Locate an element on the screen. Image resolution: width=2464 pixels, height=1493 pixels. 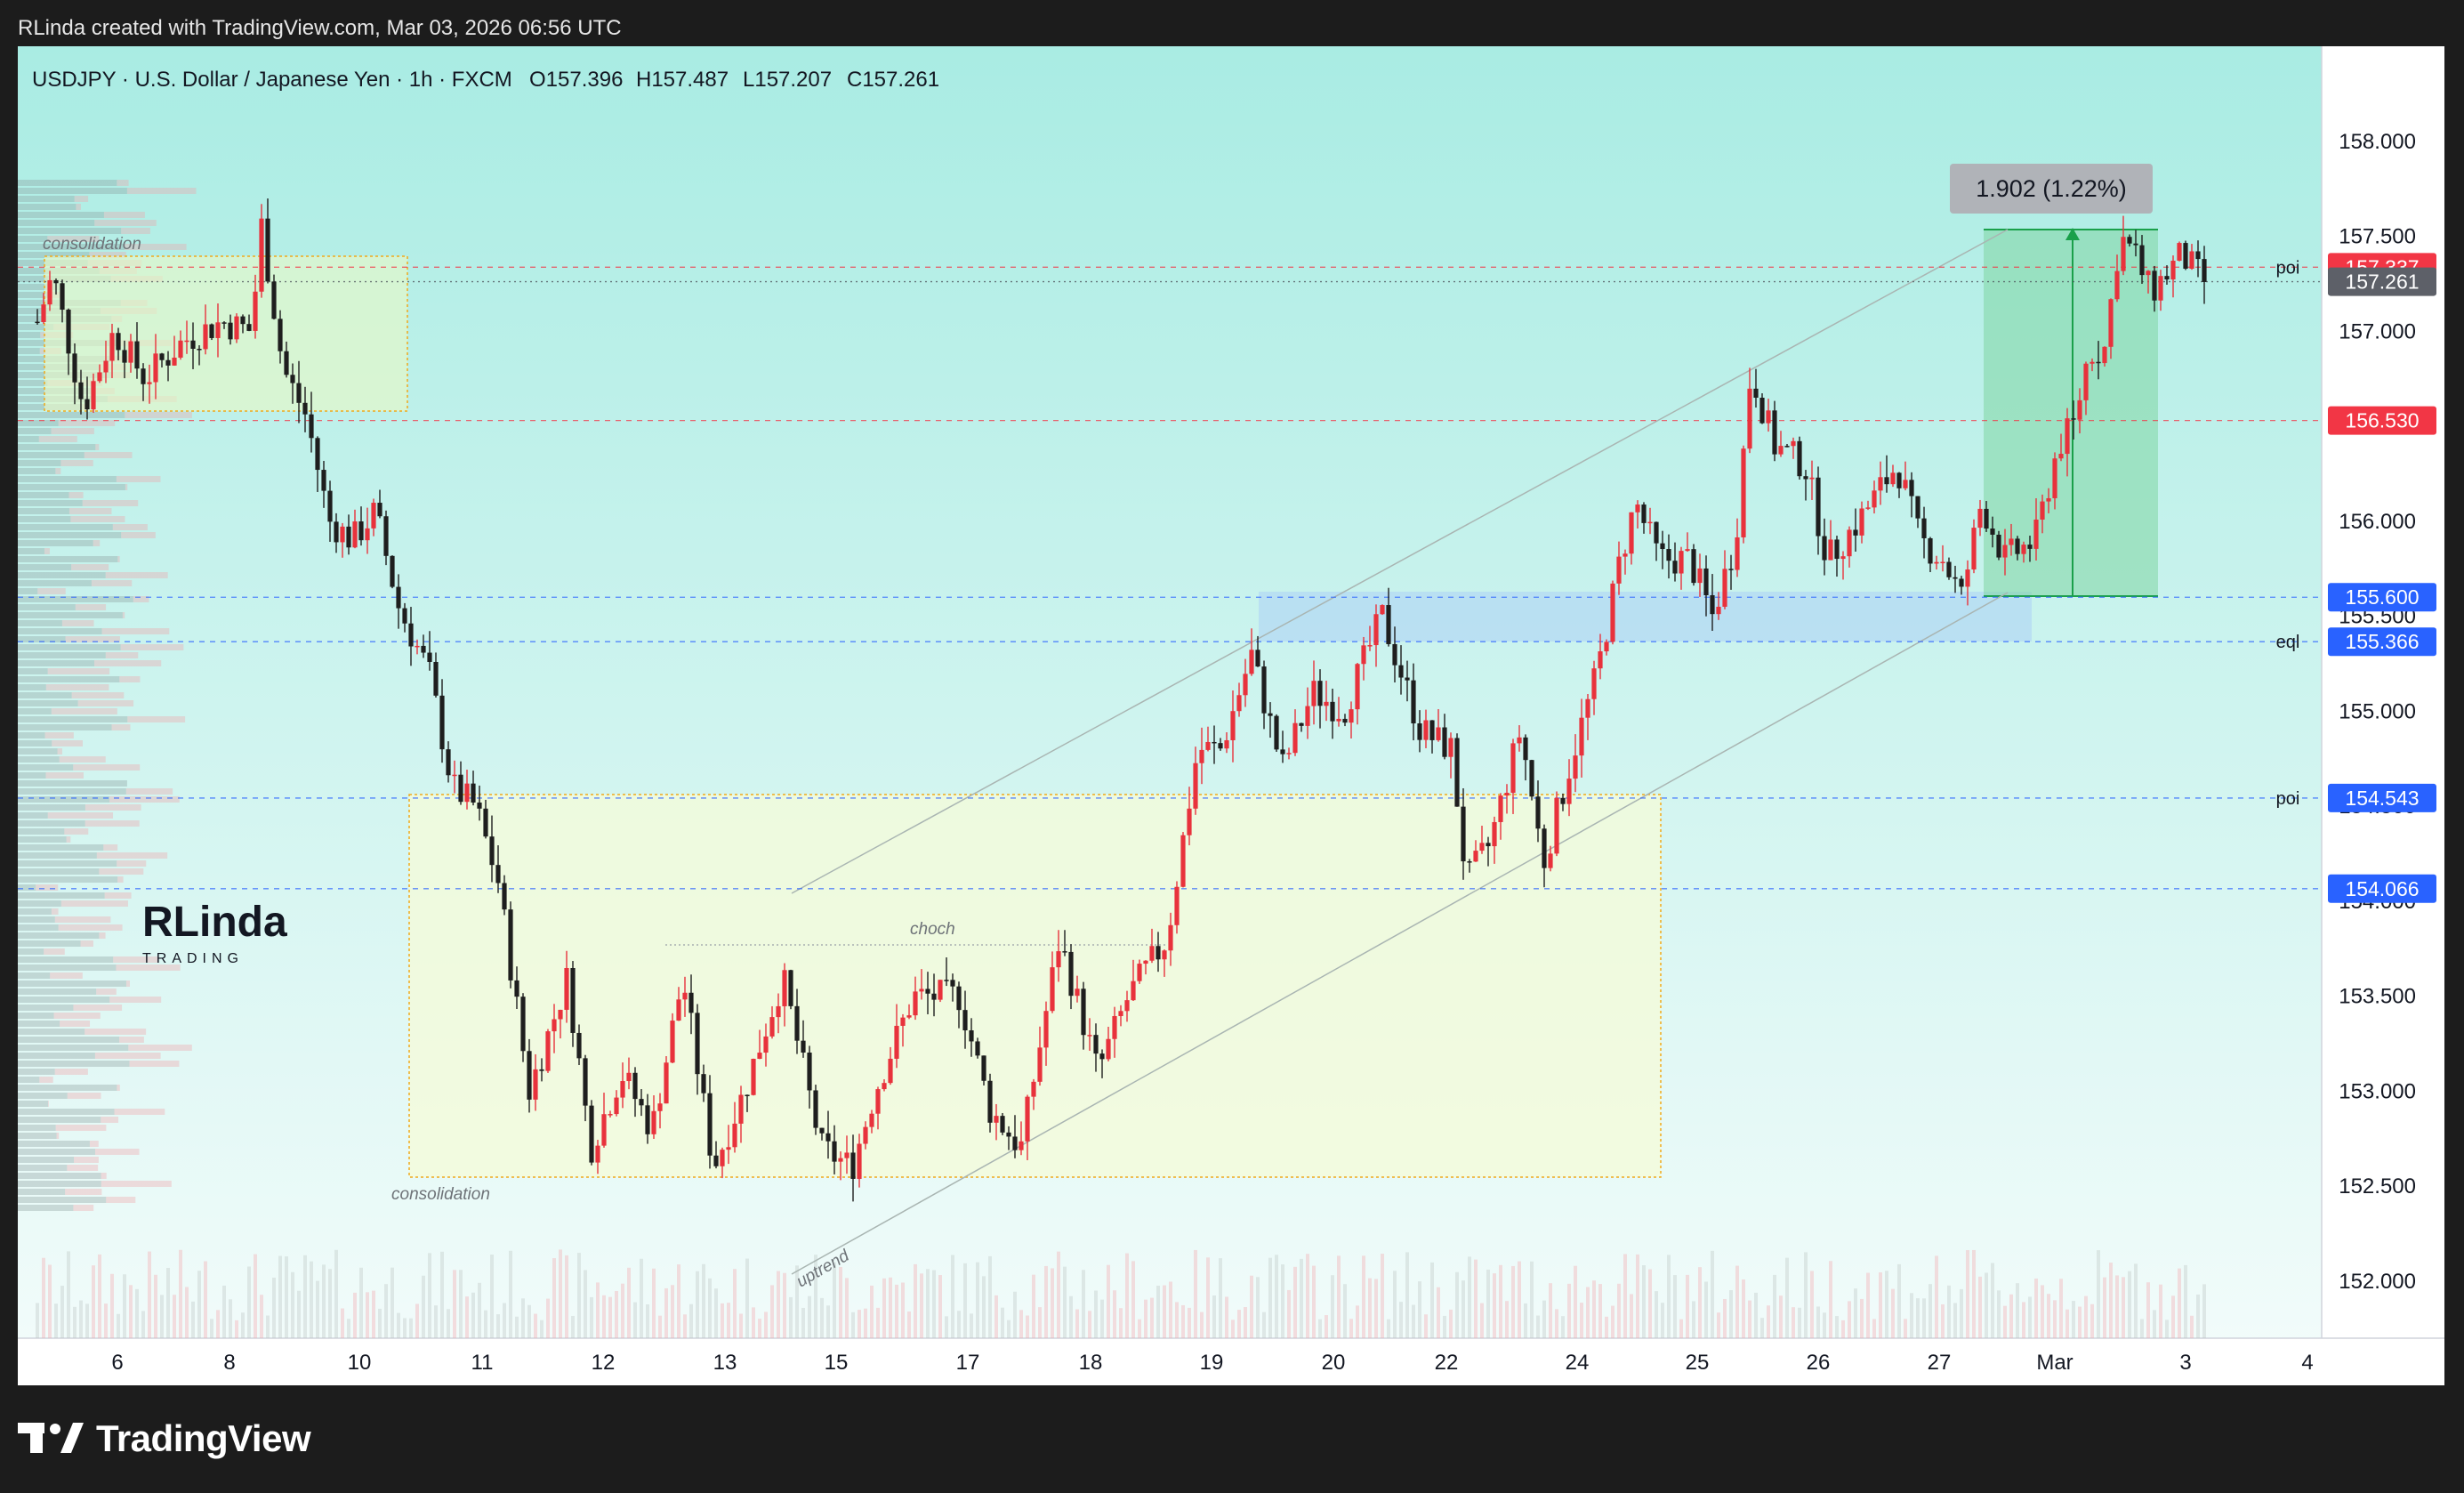
time-tick-label: 3 is located at coordinates (2185, 1363).